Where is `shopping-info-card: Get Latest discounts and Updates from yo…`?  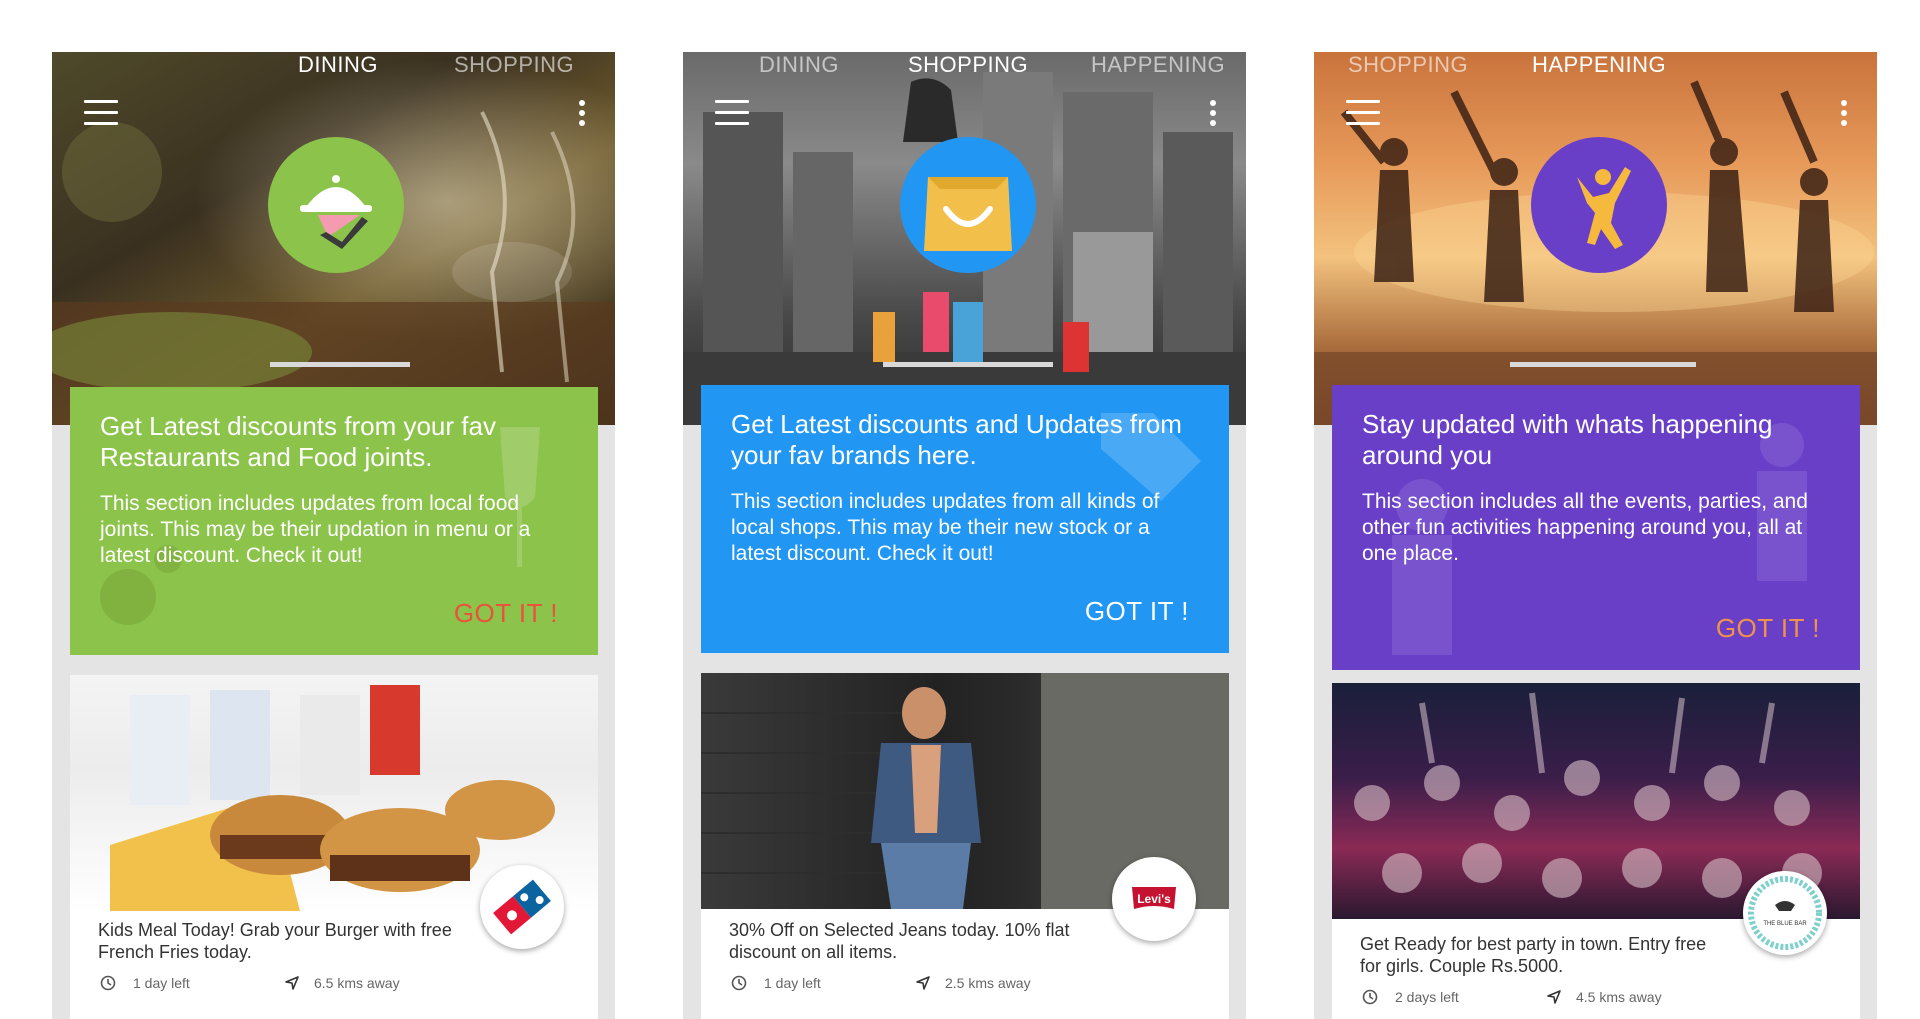 shopping-info-card: Get Latest discounts and Updates from yo… is located at coordinates (965, 519).